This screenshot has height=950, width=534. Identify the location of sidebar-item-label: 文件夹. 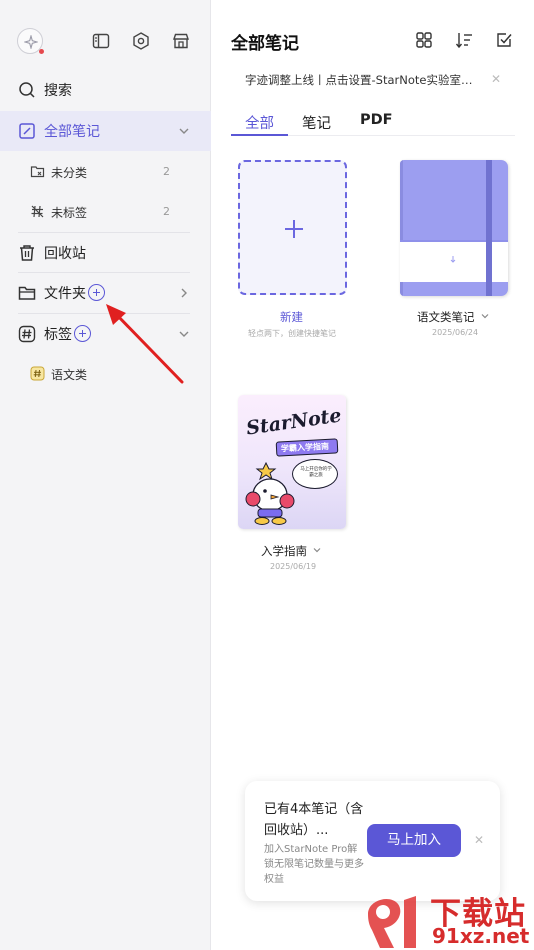
(65, 294).